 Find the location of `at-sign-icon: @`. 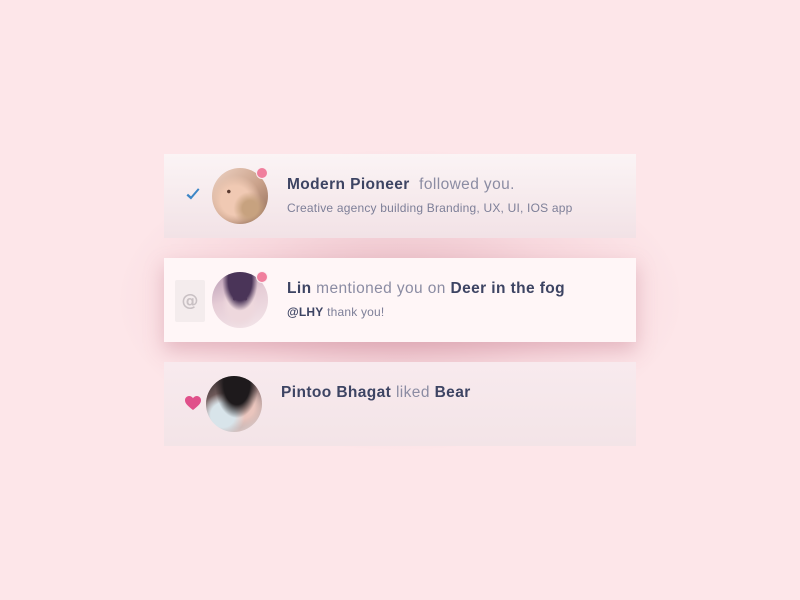

at-sign-icon: @ is located at coordinates (190, 301).